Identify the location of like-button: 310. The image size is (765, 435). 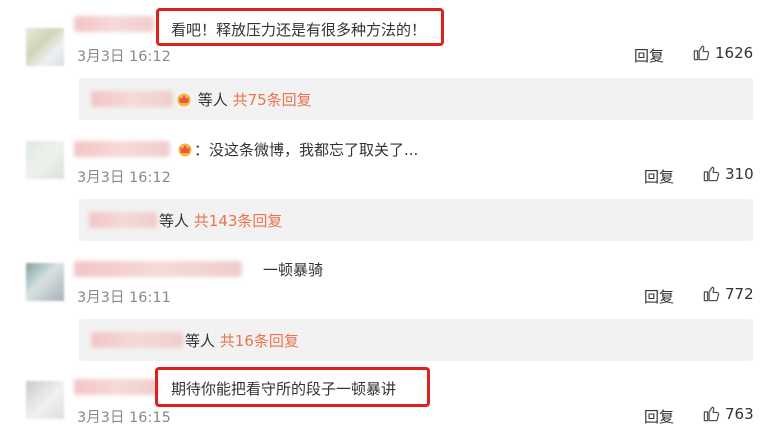
(728, 173).